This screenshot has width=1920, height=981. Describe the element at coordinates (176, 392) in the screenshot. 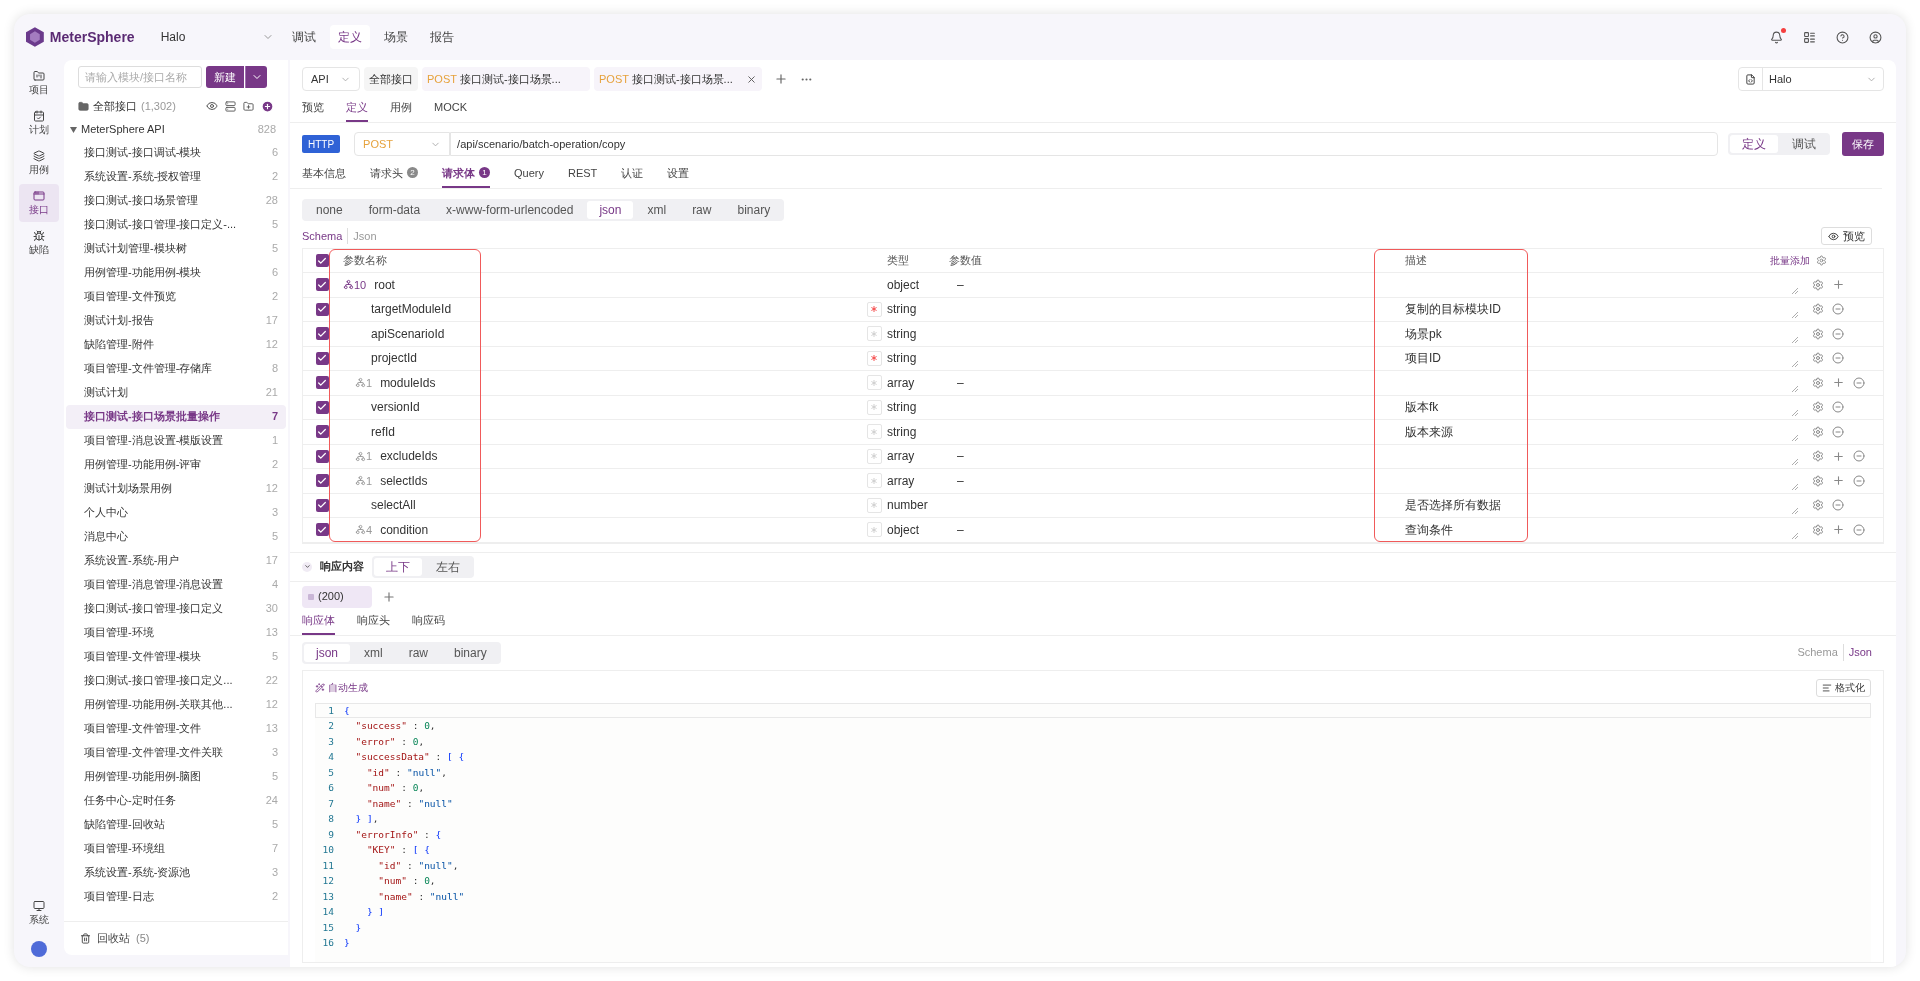

I see `tree-item: 测试计划 21` at that location.